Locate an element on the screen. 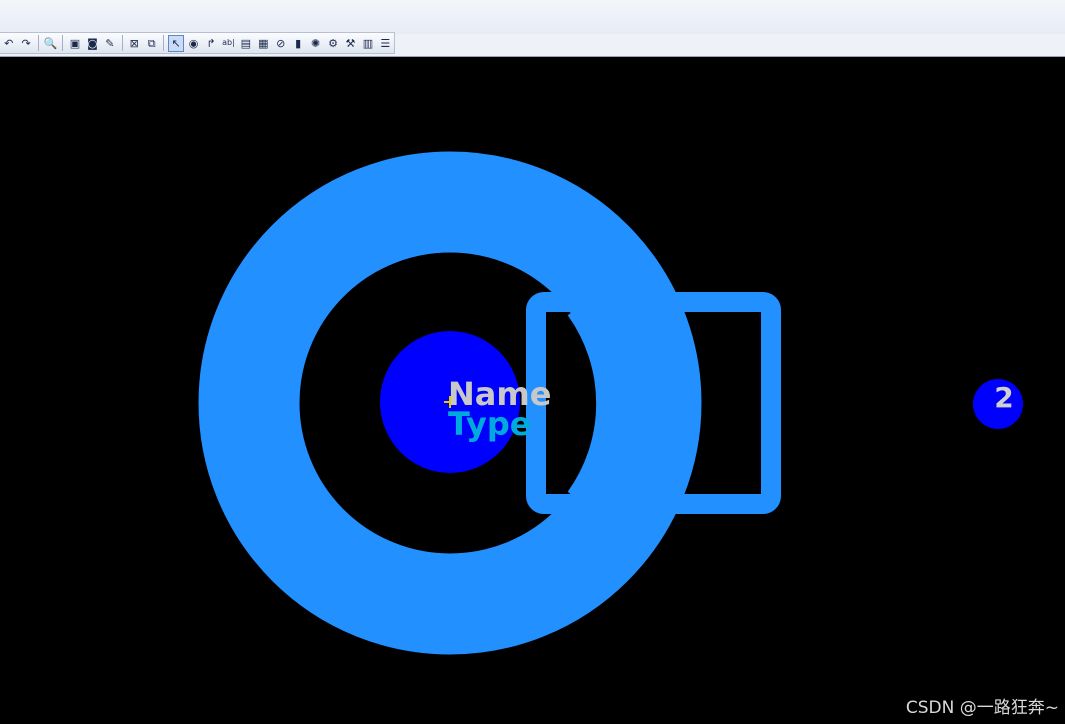 This screenshot has width=1065, height=724. place-icon: ⊠ is located at coordinates (134, 43).